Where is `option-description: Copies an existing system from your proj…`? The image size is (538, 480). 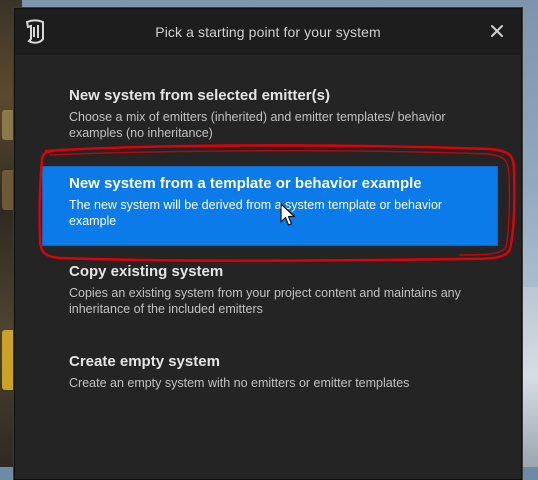
option-description: Copies an existing system from your proj… is located at coordinates (265, 301).